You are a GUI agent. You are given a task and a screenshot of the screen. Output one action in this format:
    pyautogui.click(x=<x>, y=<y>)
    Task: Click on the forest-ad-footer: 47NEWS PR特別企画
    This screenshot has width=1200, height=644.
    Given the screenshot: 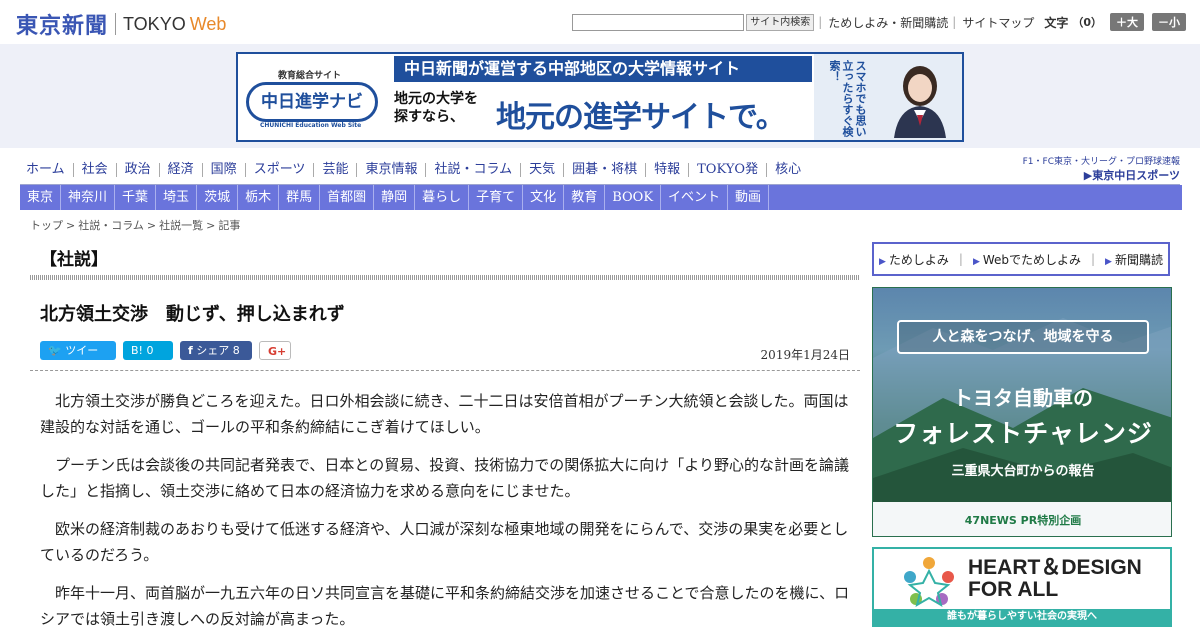 What is the action you would take?
    pyautogui.click(x=1023, y=520)
    